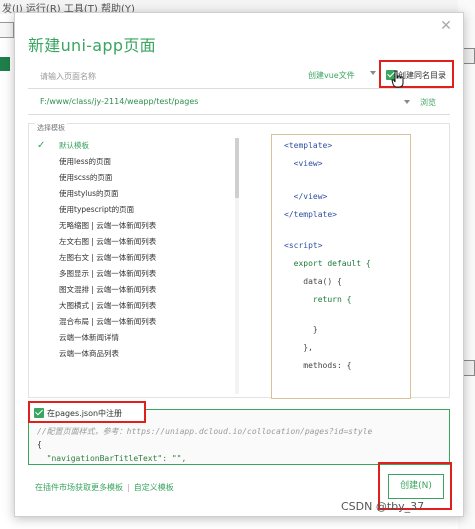 This screenshot has height=529, width=475. I want to click on file-type-select: 创建vue文件, so click(331, 75).